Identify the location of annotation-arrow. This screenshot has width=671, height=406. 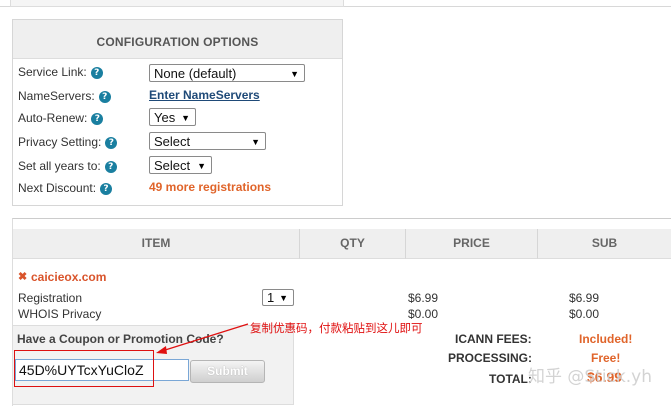
(202, 338).